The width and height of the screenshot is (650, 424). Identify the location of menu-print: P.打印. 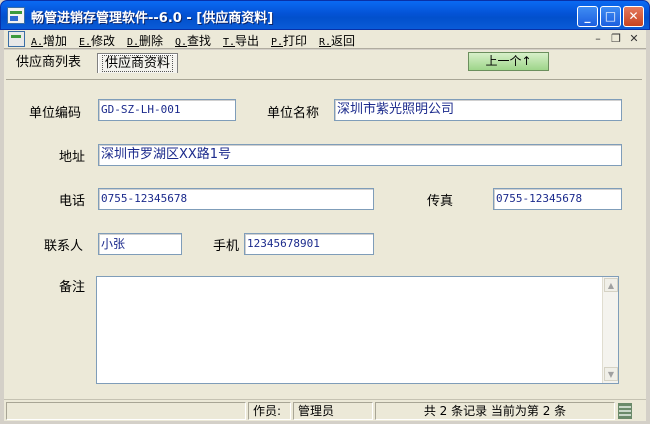
(289, 40).